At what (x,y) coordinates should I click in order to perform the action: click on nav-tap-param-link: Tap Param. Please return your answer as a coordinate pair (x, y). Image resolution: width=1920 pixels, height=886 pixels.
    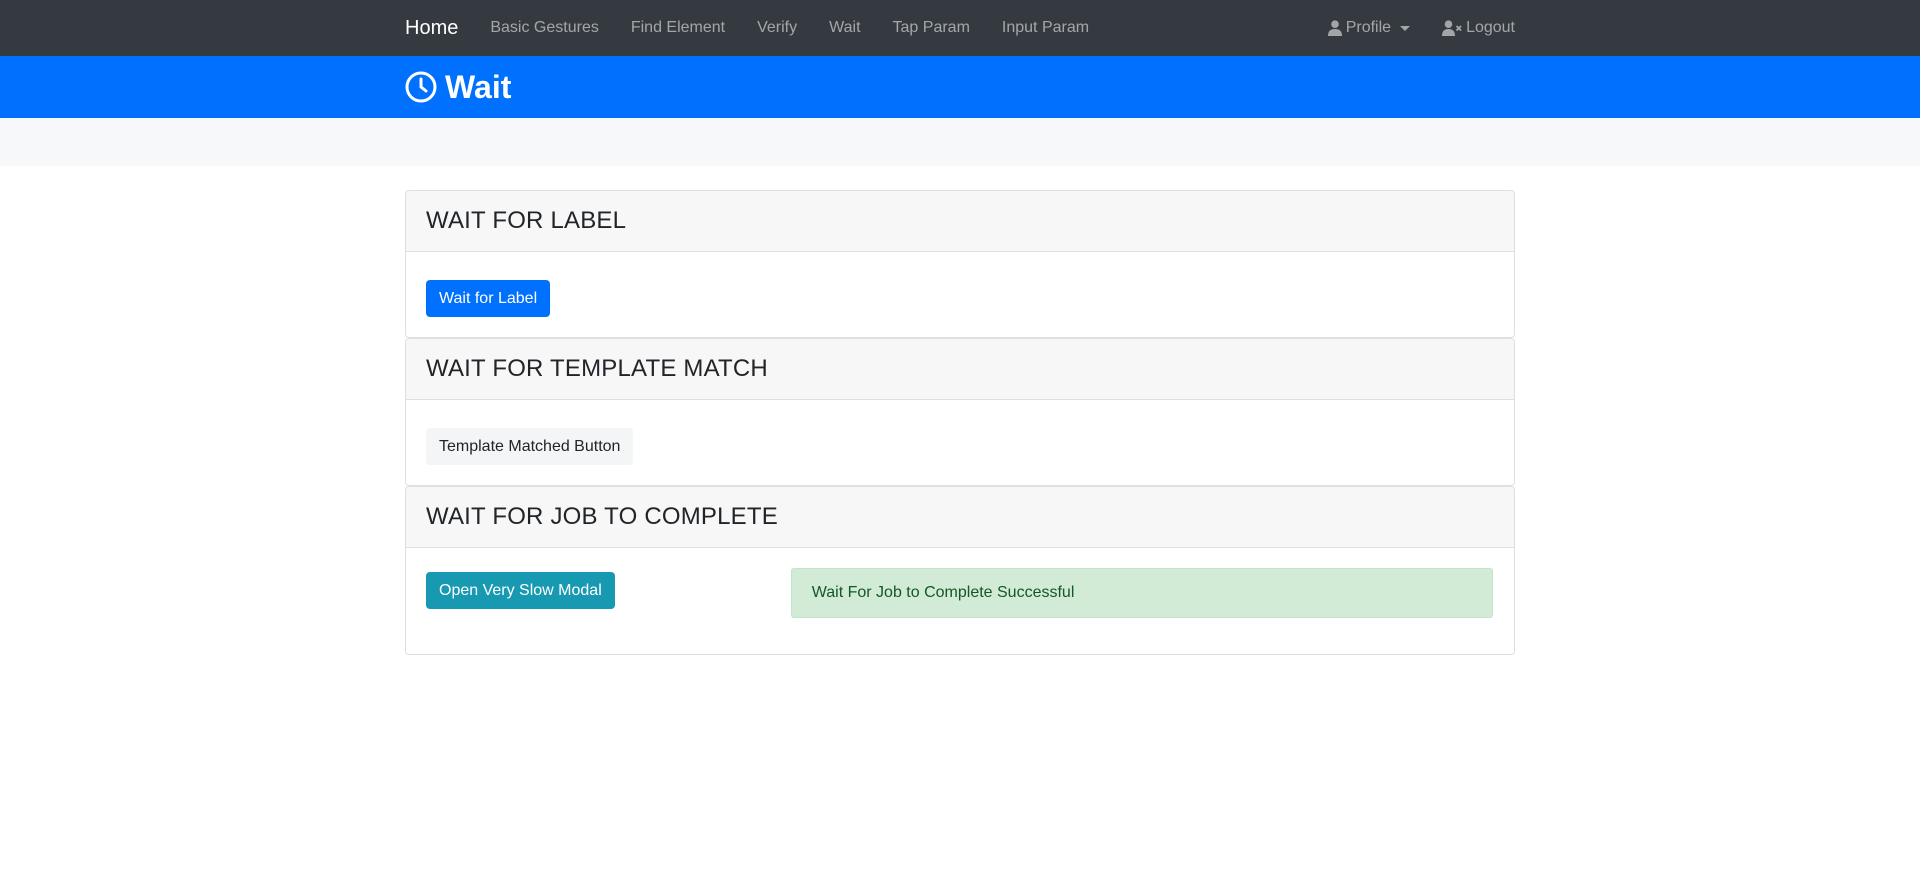
    Looking at the image, I should click on (931, 28).